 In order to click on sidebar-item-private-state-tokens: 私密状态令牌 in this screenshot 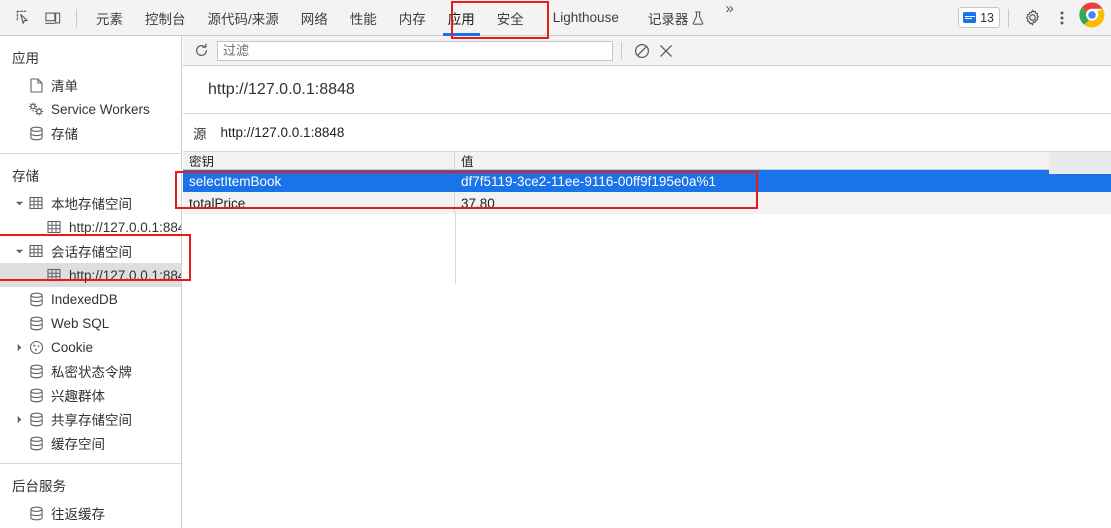, I will do `click(90, 371)`.